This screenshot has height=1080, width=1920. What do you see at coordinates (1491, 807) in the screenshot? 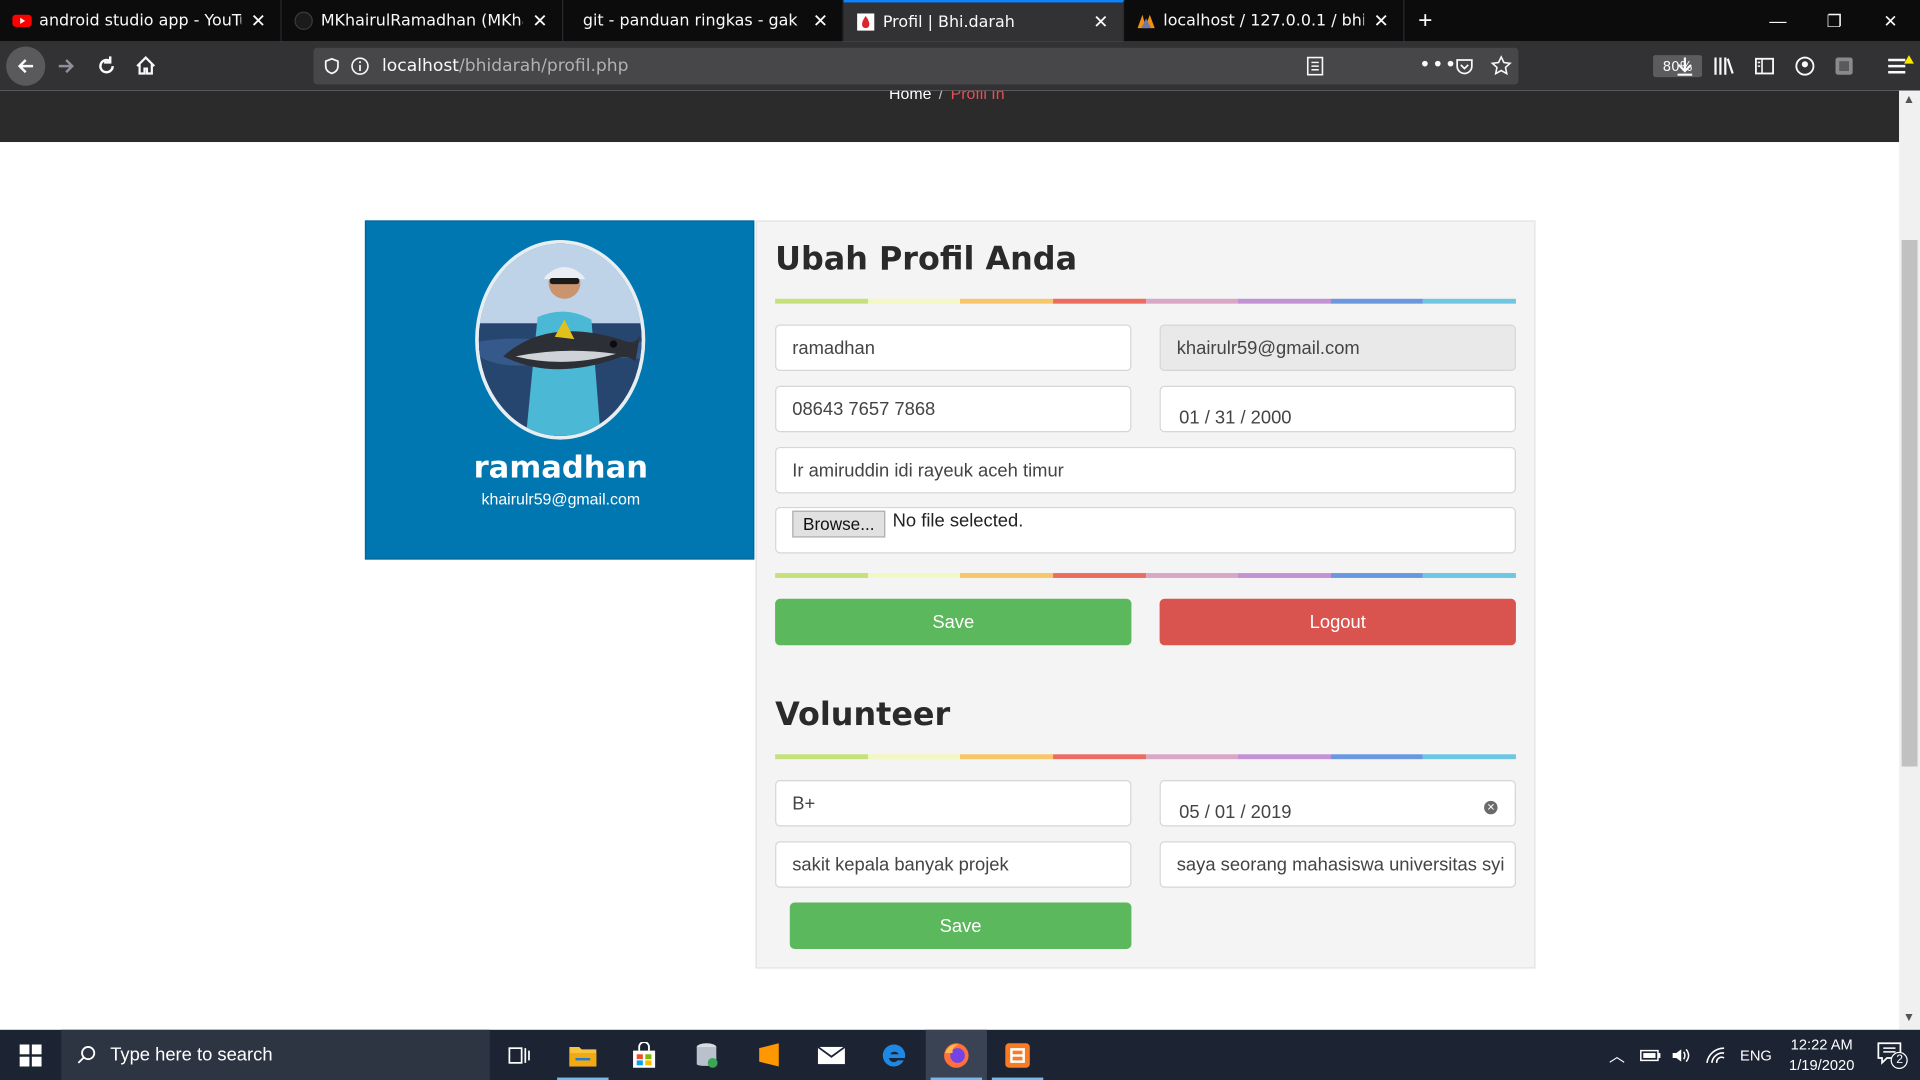
I see `clear-icon: ✕` at bounding box center [1491, 807].